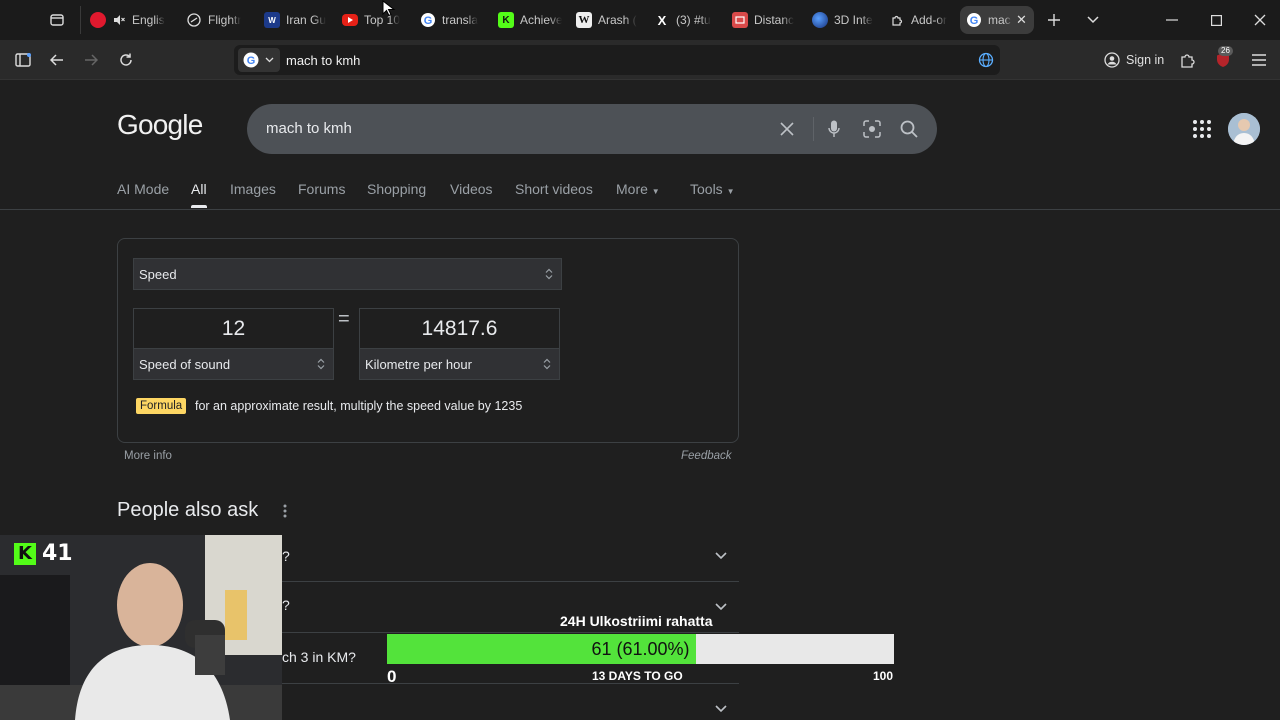 The width and height of the screenshot is (1280, 720). What do you see at coordinates (1021, 20) in the screenshot?
I see `tab-close-icon: ✕` at bounding box center [1021, 20].